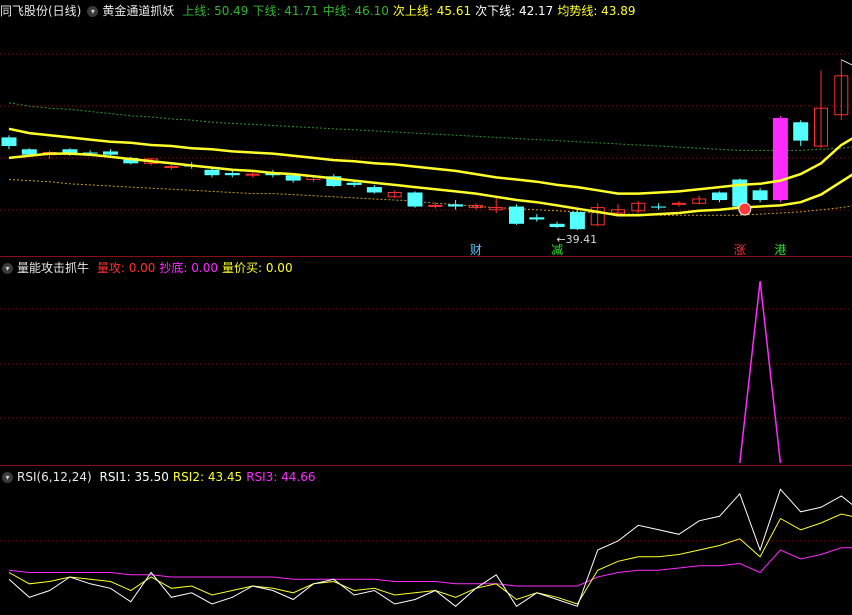 This screenshot has width=852, height=615. What do you see at coordinates (745, 209) in the screenshot?
I see `signal-dot` at bounding box center [745, 209].